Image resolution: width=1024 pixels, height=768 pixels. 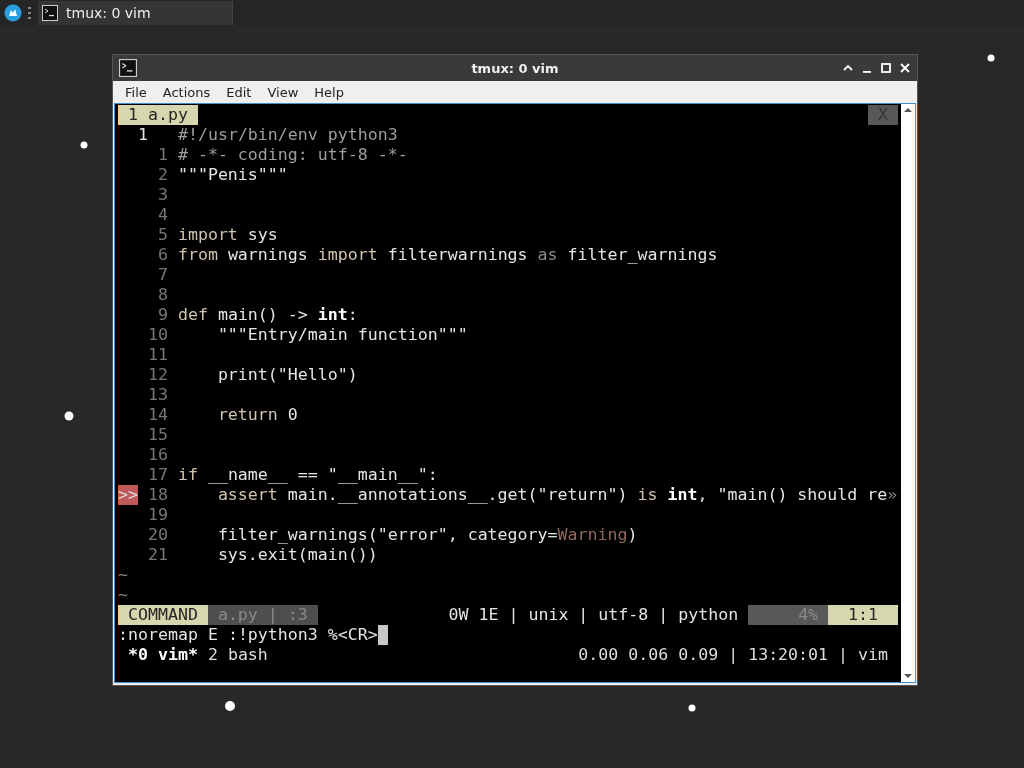 I want to click on tmux-window-tab: 2 bash, so click(x=242, y=655).